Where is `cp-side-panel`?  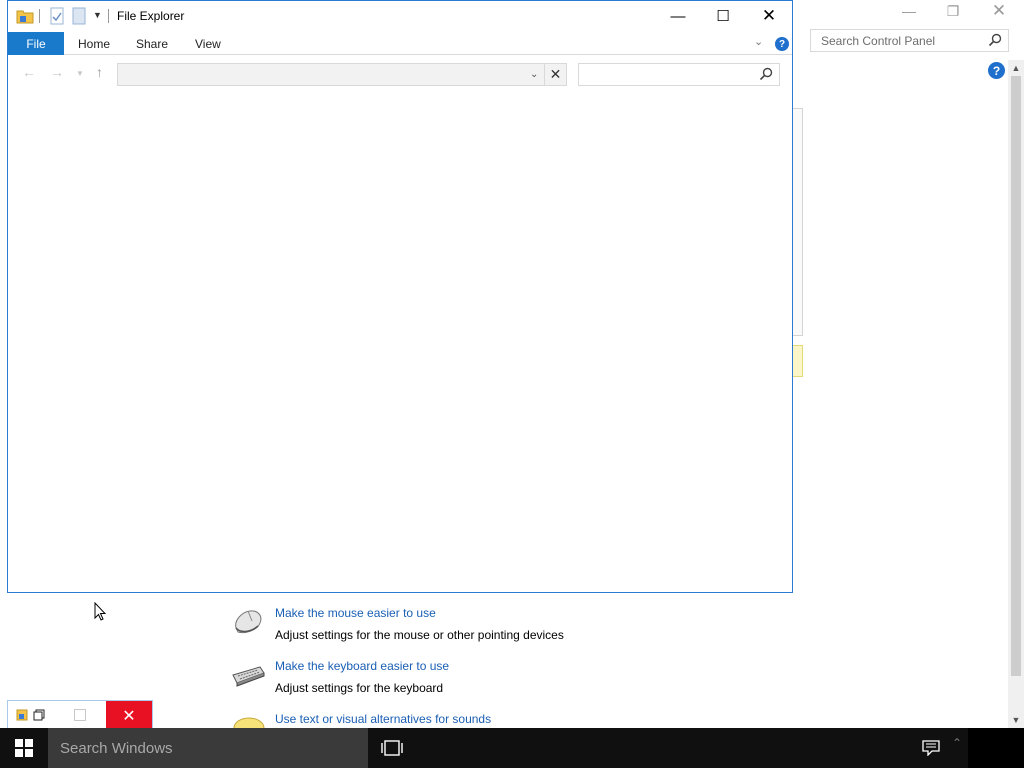
cp-side-panel is located at coordinates (798, 222).